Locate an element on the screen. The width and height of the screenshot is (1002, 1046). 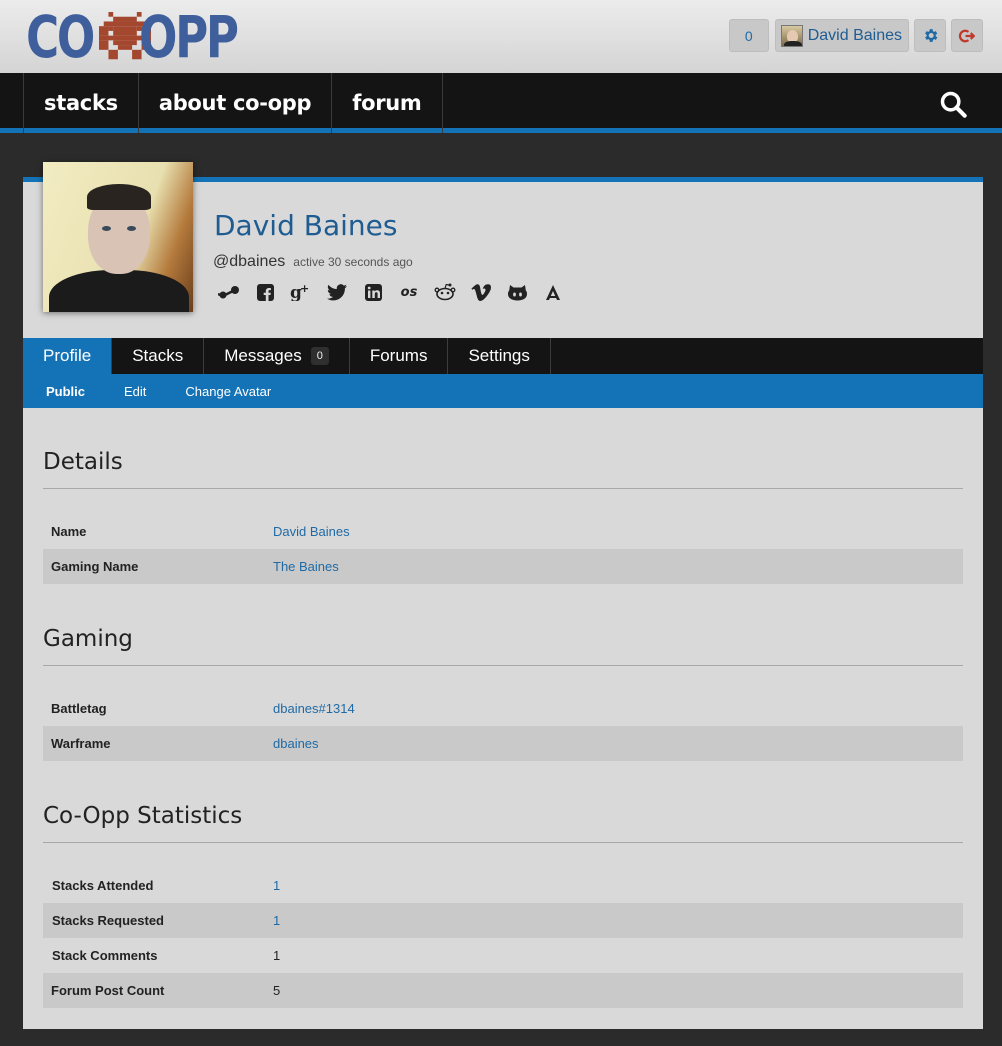
profile-tabs: Profile Stacks Messages 0 Forums Settings is located at coordinates (503, 356).